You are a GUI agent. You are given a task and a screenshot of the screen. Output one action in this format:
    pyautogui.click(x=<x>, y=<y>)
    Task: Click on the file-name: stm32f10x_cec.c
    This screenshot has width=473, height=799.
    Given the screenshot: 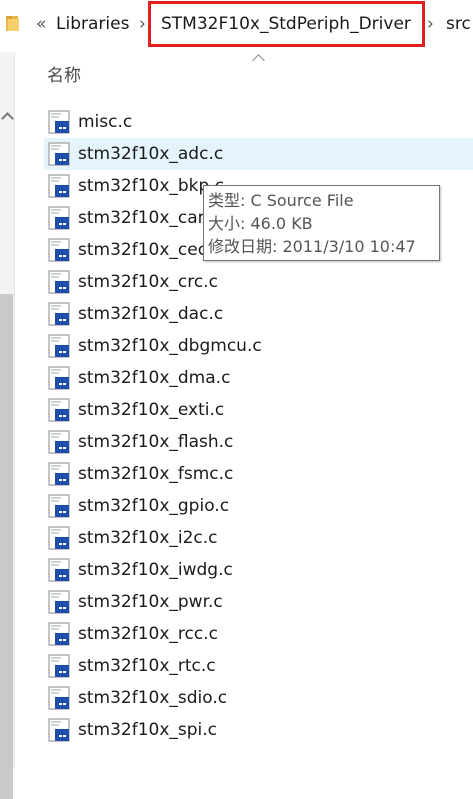 What is the action you would take?
    pyautogui.click(x=150, y=250)
    